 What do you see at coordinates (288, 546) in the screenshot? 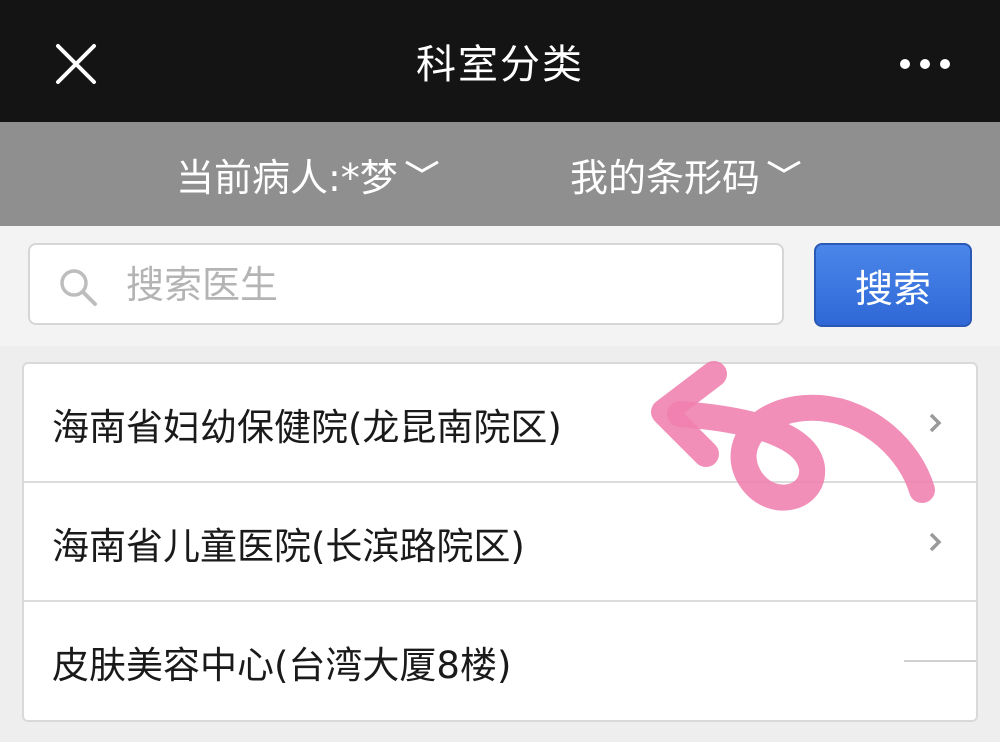
I see `department-label: 海南省儿童医院(长滨路院区)` at bounding box center [288, 546].